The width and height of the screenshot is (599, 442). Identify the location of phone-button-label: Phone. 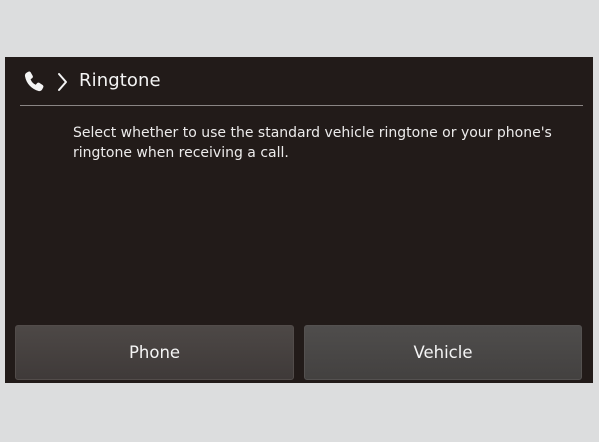
(154, 352).